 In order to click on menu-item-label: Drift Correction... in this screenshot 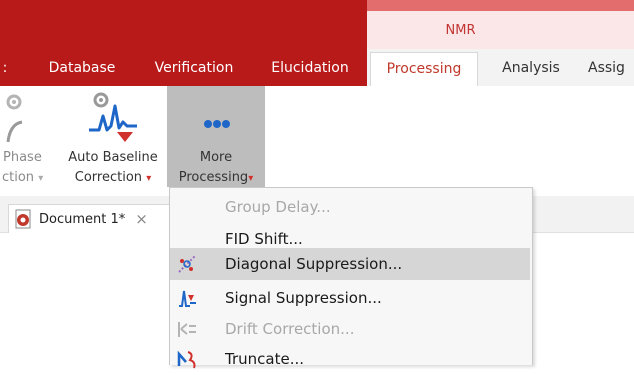, I will do `click(290, 329)`.